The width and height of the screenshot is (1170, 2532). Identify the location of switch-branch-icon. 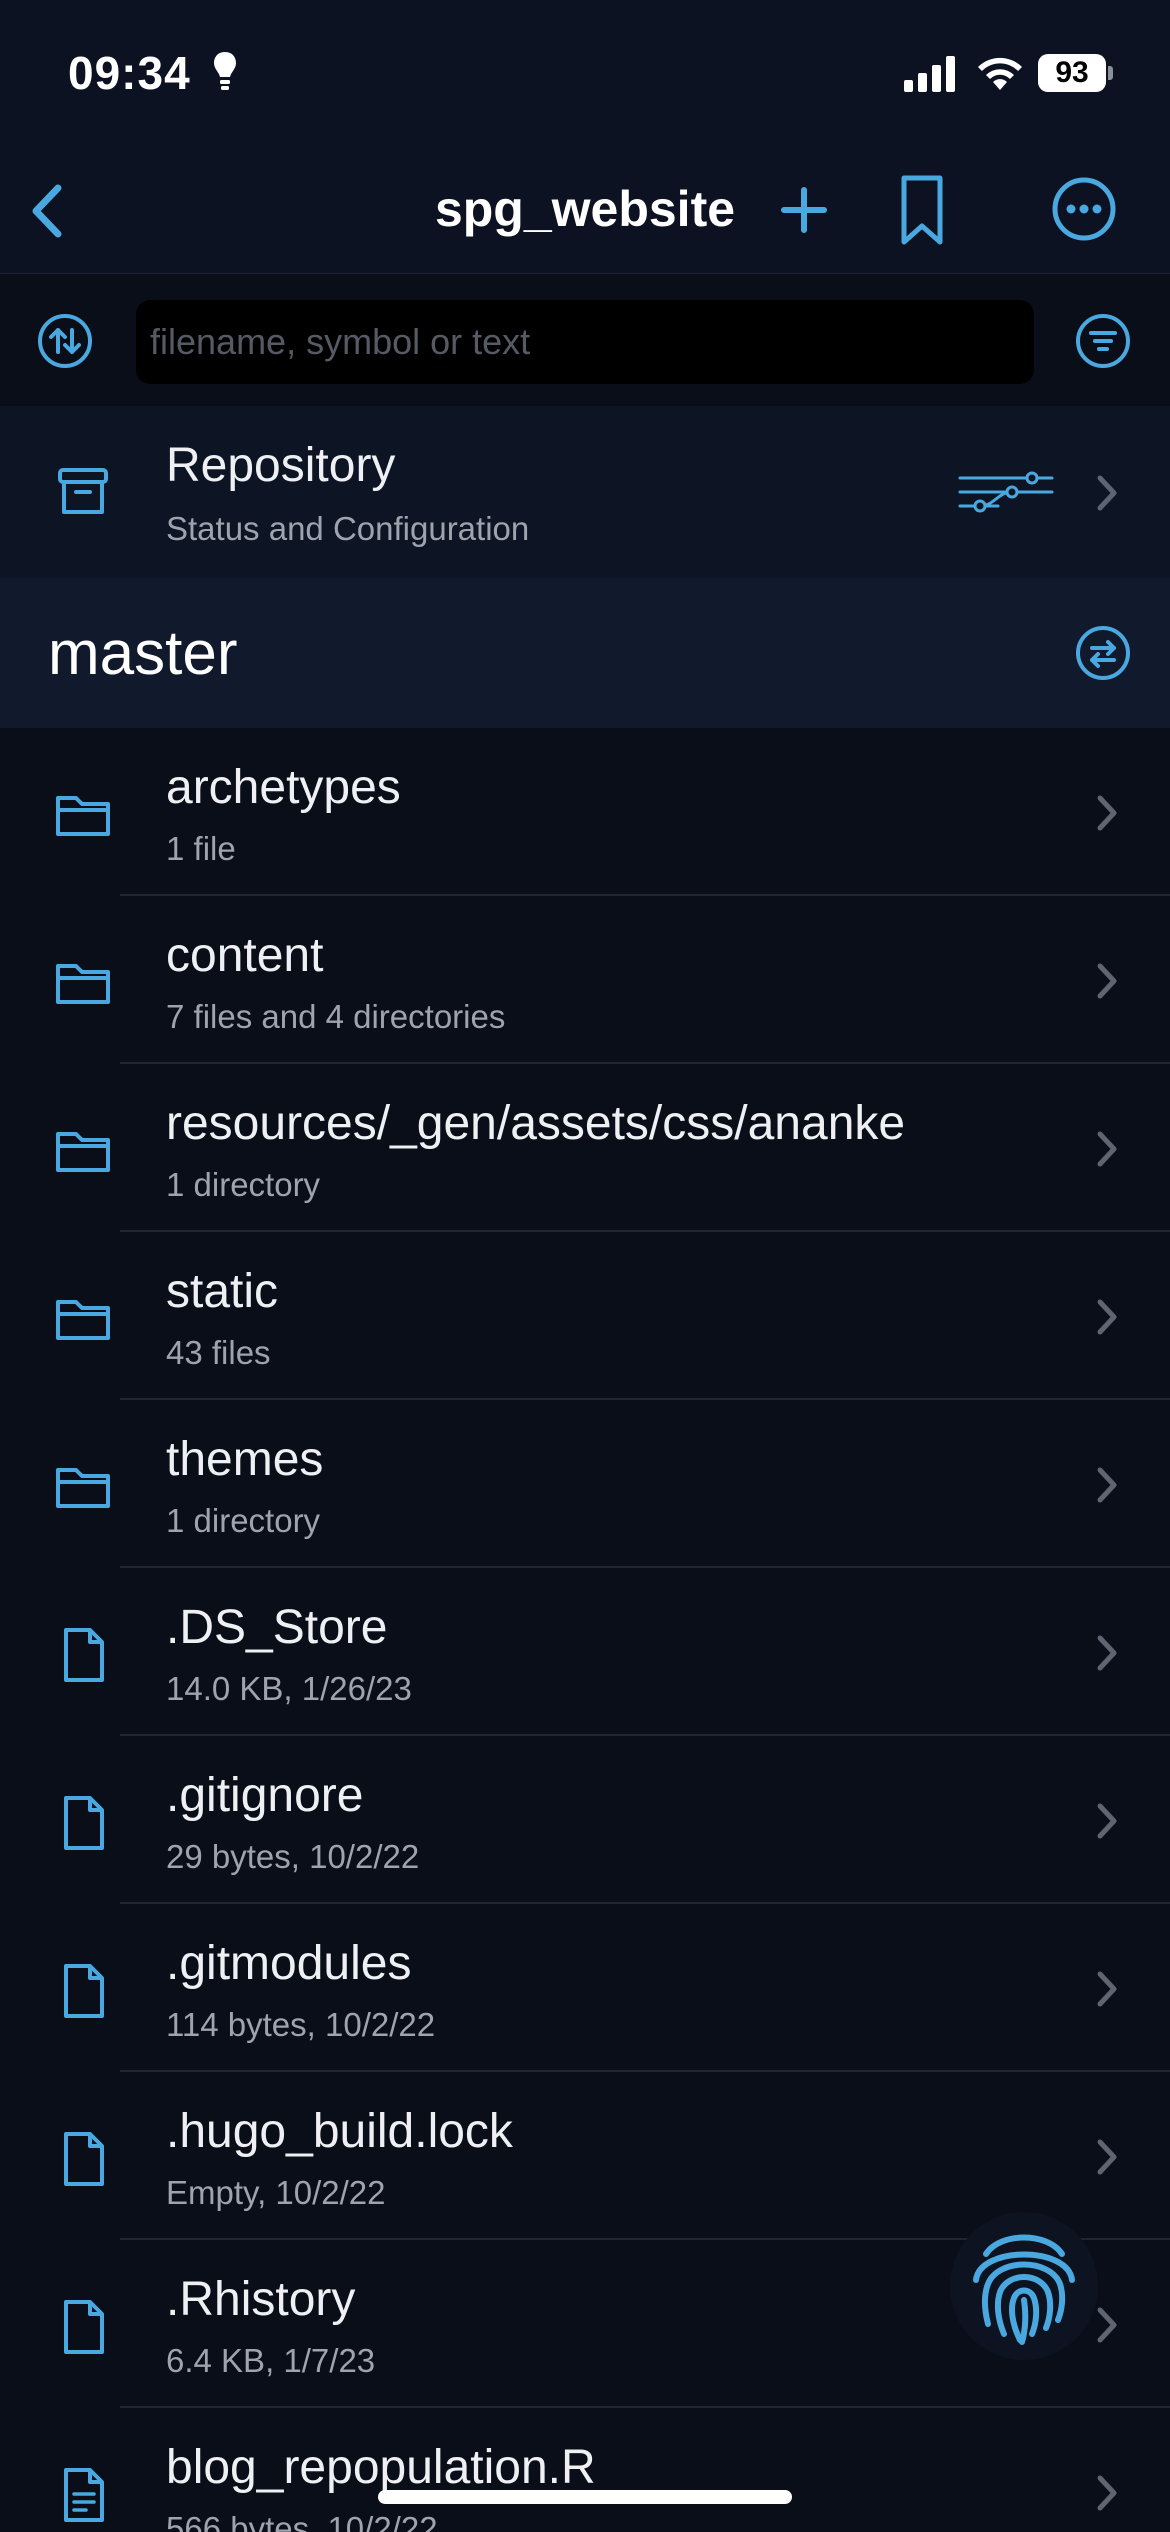
(1103, 653).